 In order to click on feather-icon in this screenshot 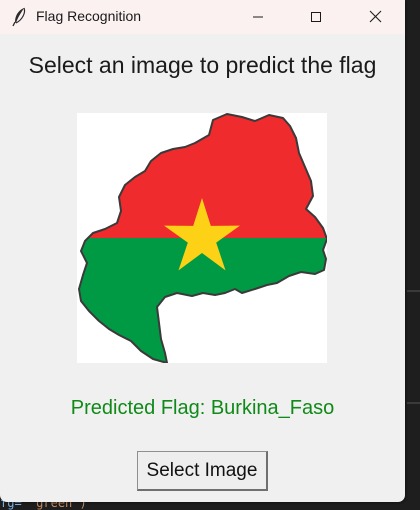, I will do `click(20, 17)`.